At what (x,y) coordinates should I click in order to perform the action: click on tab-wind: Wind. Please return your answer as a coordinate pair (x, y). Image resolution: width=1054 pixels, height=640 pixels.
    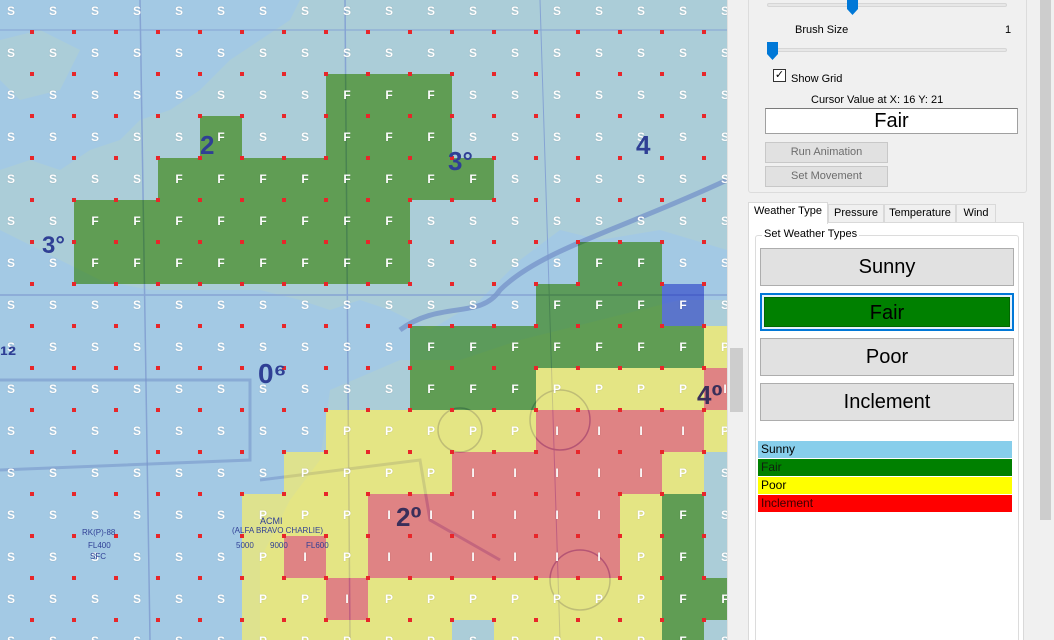
    Looking at the image, I should click on (976, 213).